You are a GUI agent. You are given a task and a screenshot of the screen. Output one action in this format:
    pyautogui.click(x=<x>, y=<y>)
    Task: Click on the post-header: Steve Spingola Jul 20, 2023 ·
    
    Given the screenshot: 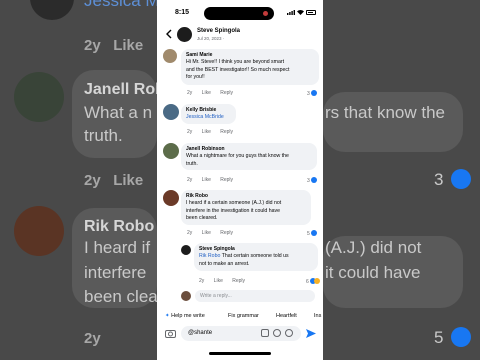 What is the action you would take?
    pyautogui.click(x=240, y=35)
    